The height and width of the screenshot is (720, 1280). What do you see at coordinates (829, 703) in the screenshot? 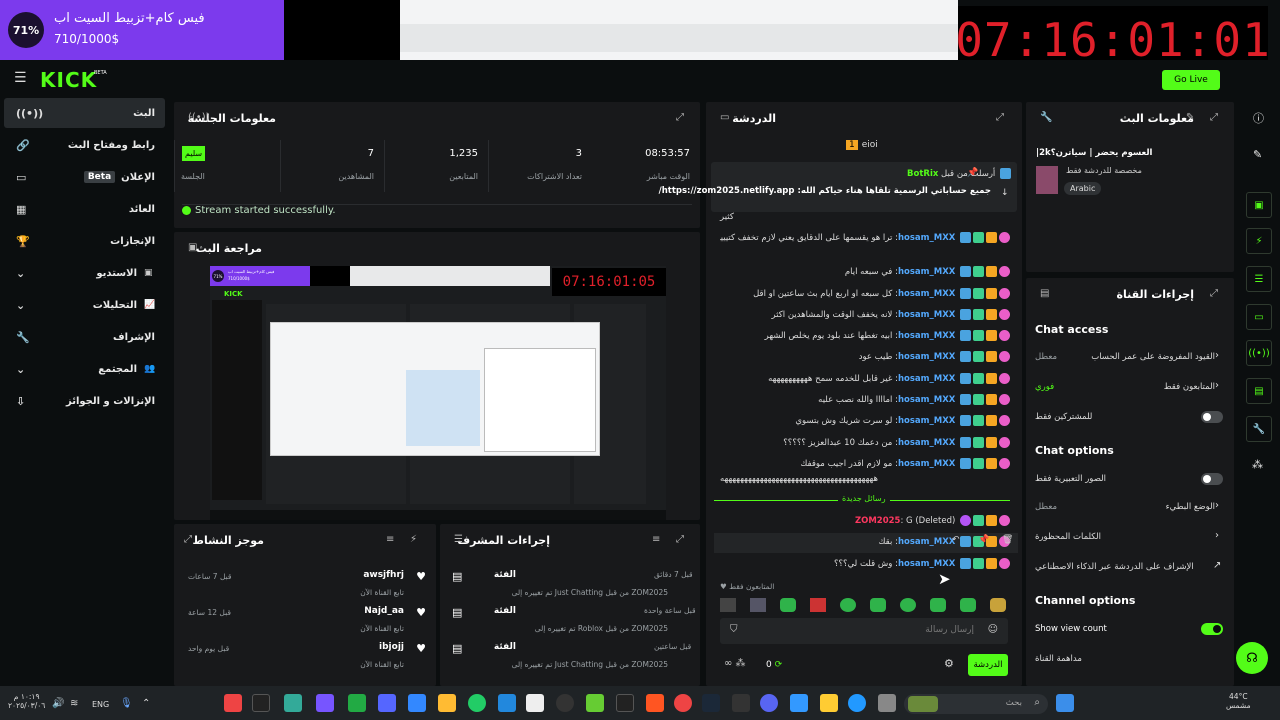
I see `folder-icon` at bounding box center [829, 703].